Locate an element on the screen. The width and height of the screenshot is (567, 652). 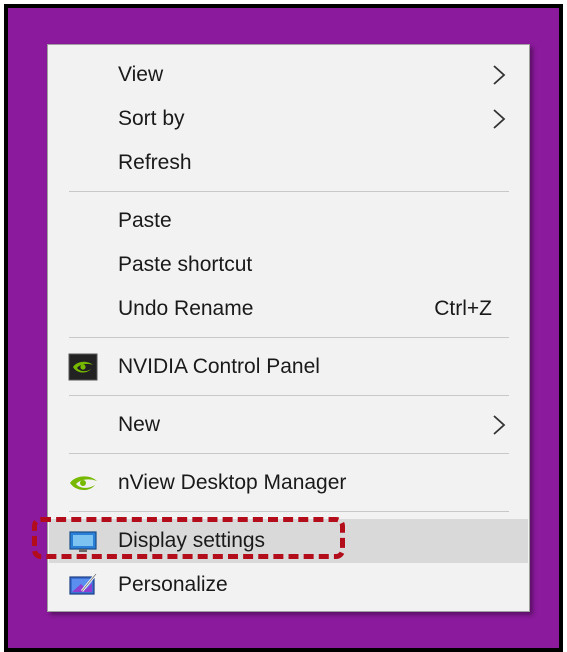
menu-item-label: nView Desktop Manager is located at coordinates (232, 482).